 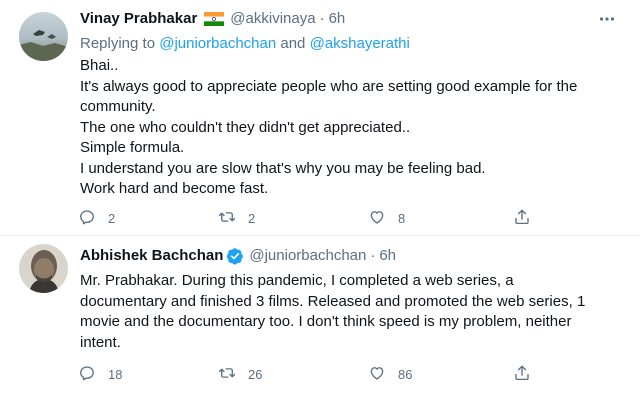 What do you see at coordinates (112, 218) in the screenshot?
I see `reply-count: 2` at bounding box center [112, 218].